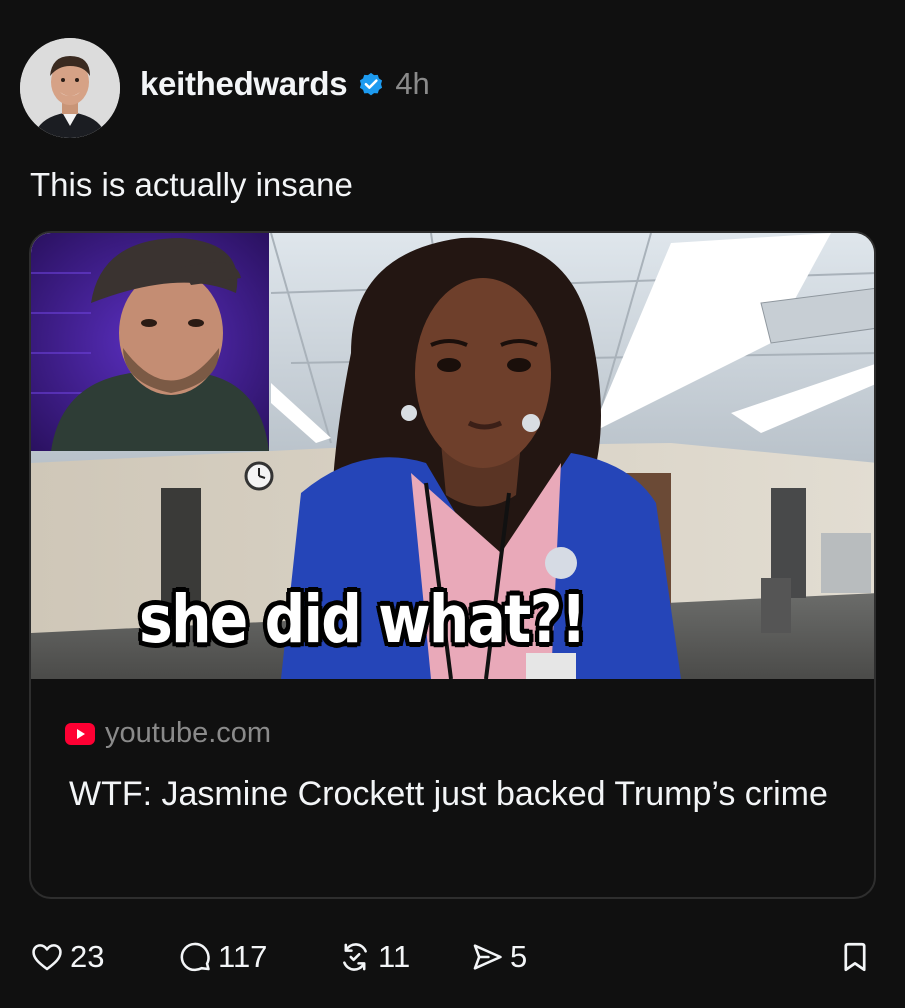  Describe the element at coordinates (363, 619) in the screenshot. I see `thumbnail-caption: she did what?!` at that location.